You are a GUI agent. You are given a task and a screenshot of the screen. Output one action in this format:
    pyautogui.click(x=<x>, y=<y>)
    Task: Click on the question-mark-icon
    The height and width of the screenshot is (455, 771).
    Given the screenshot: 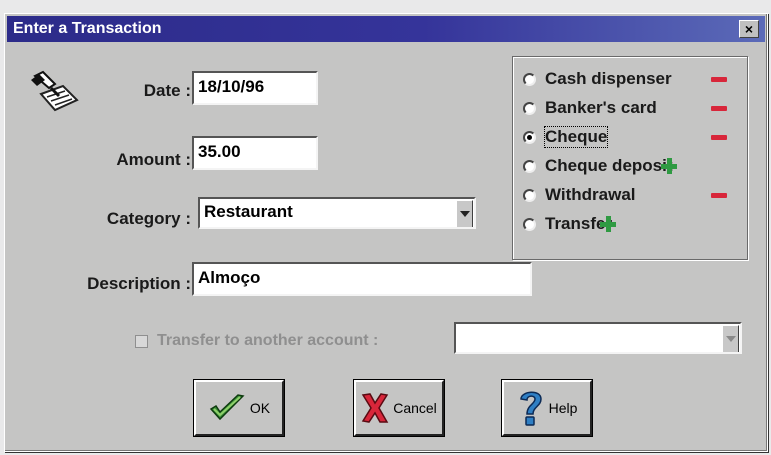 What is the action you would take?
    pyautogui.click(x=530, y=408)
    